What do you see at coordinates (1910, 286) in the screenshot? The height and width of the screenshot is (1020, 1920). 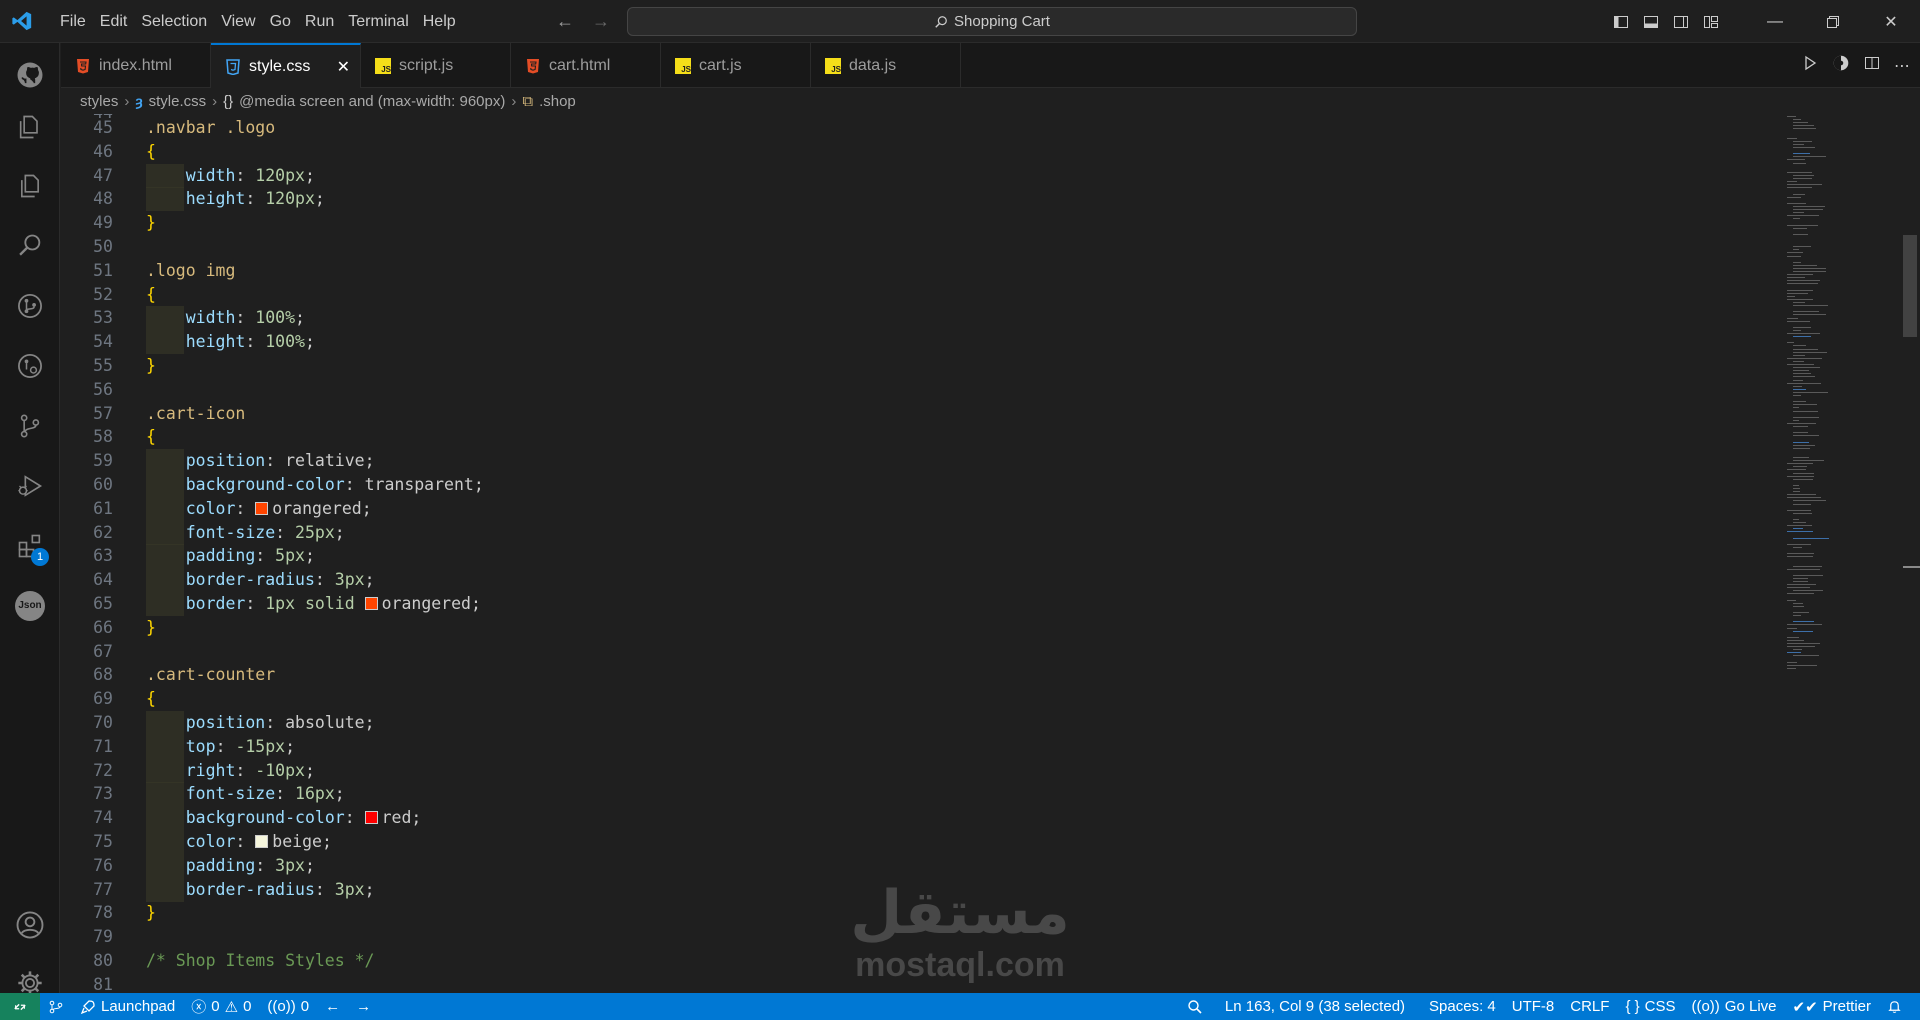 I see `vertical-scrollbar` at bounding box center [1910, 286].